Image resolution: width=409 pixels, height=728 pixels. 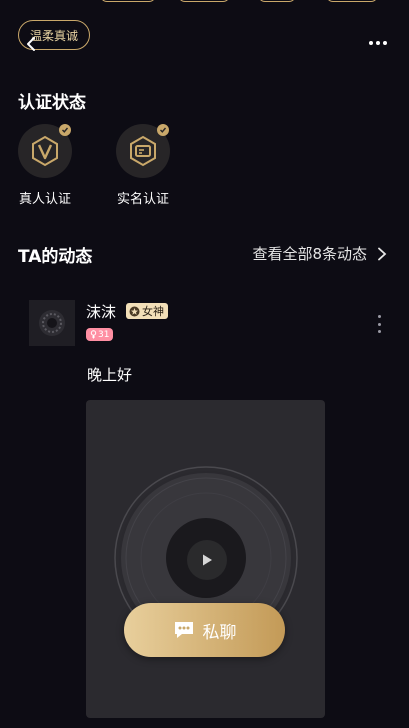 I want to click on v-badge-icon, so click(x=45, y=151).